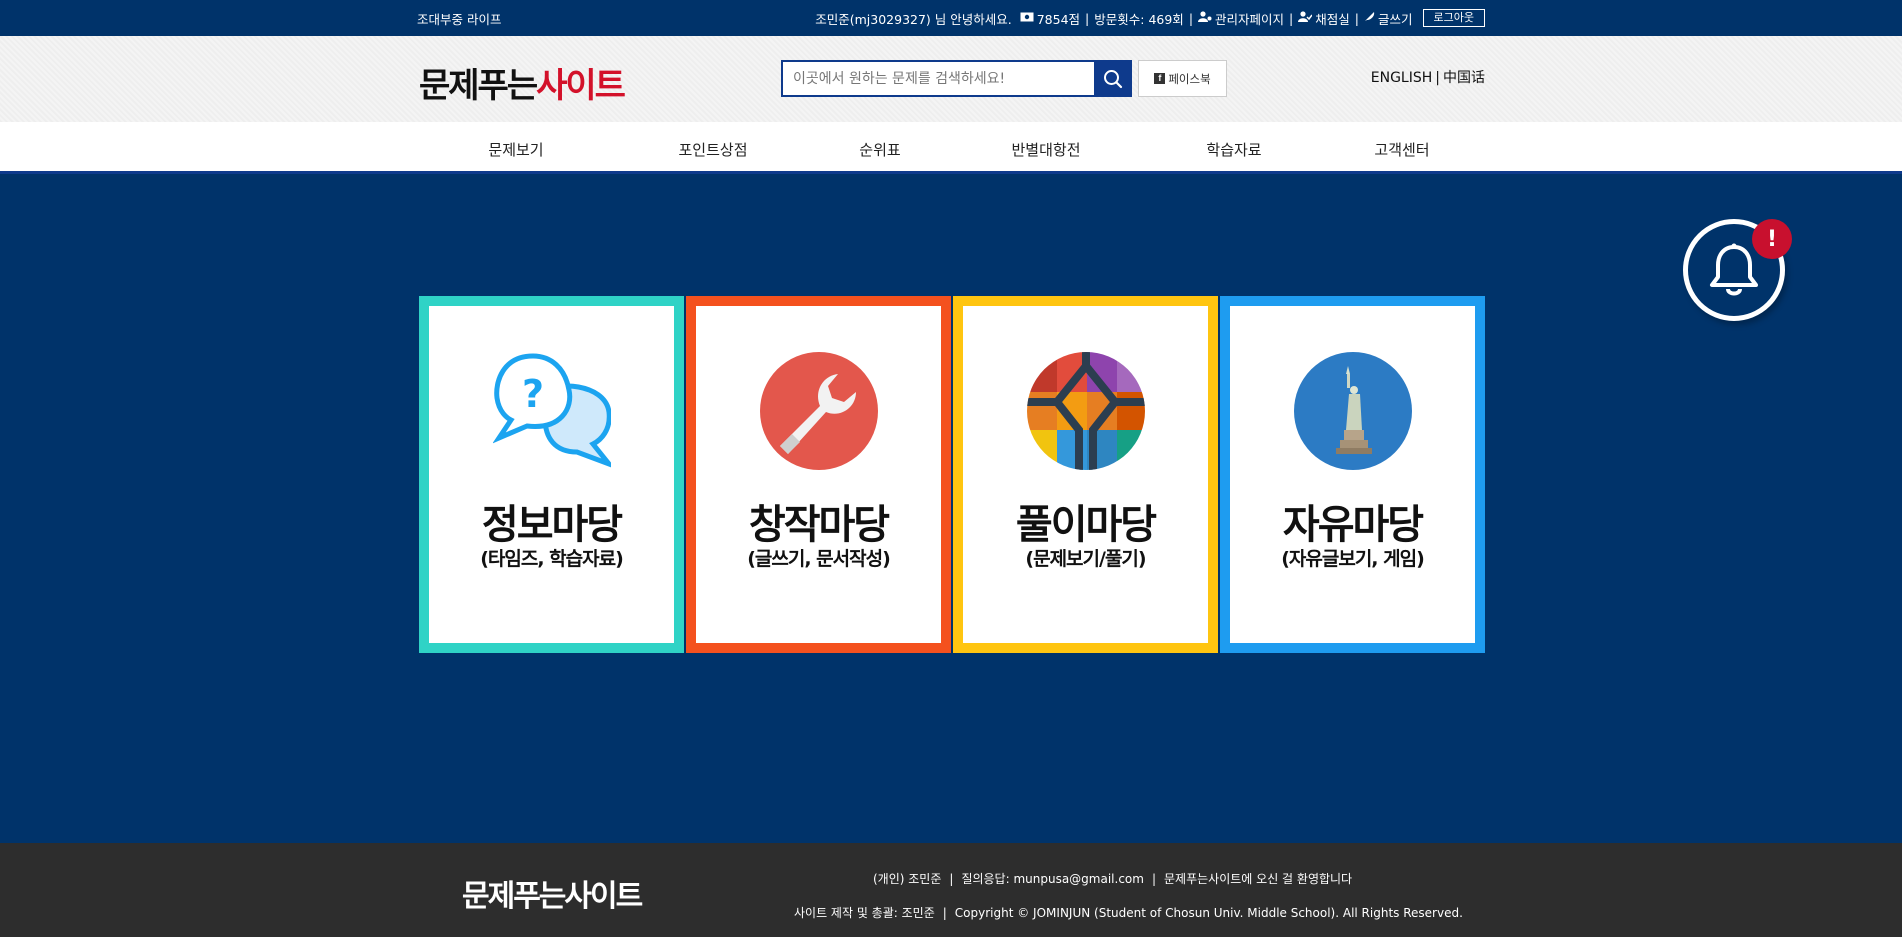 The width and height of the screenshot is (1902, 937). What do you see at coordinates (1772, 239) in the screenshot?
I see `notification-badge: !` at bounding box center [1772, 239].